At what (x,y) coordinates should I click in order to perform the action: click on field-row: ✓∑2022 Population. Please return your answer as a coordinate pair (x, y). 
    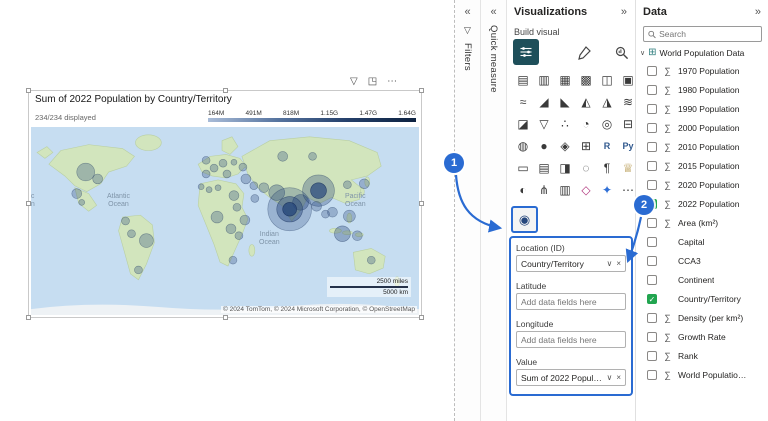
    Looking at the image, I should click on (702, 203).